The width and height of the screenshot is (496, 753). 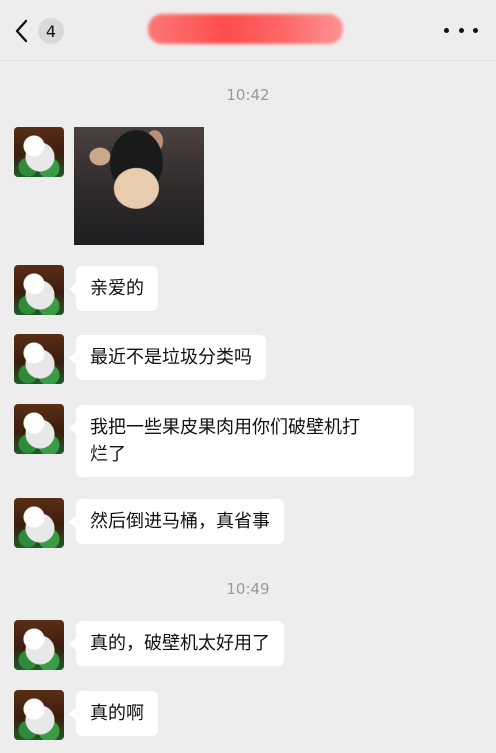 I want to click on chevron-left-icon, so click(x=21, y=31).